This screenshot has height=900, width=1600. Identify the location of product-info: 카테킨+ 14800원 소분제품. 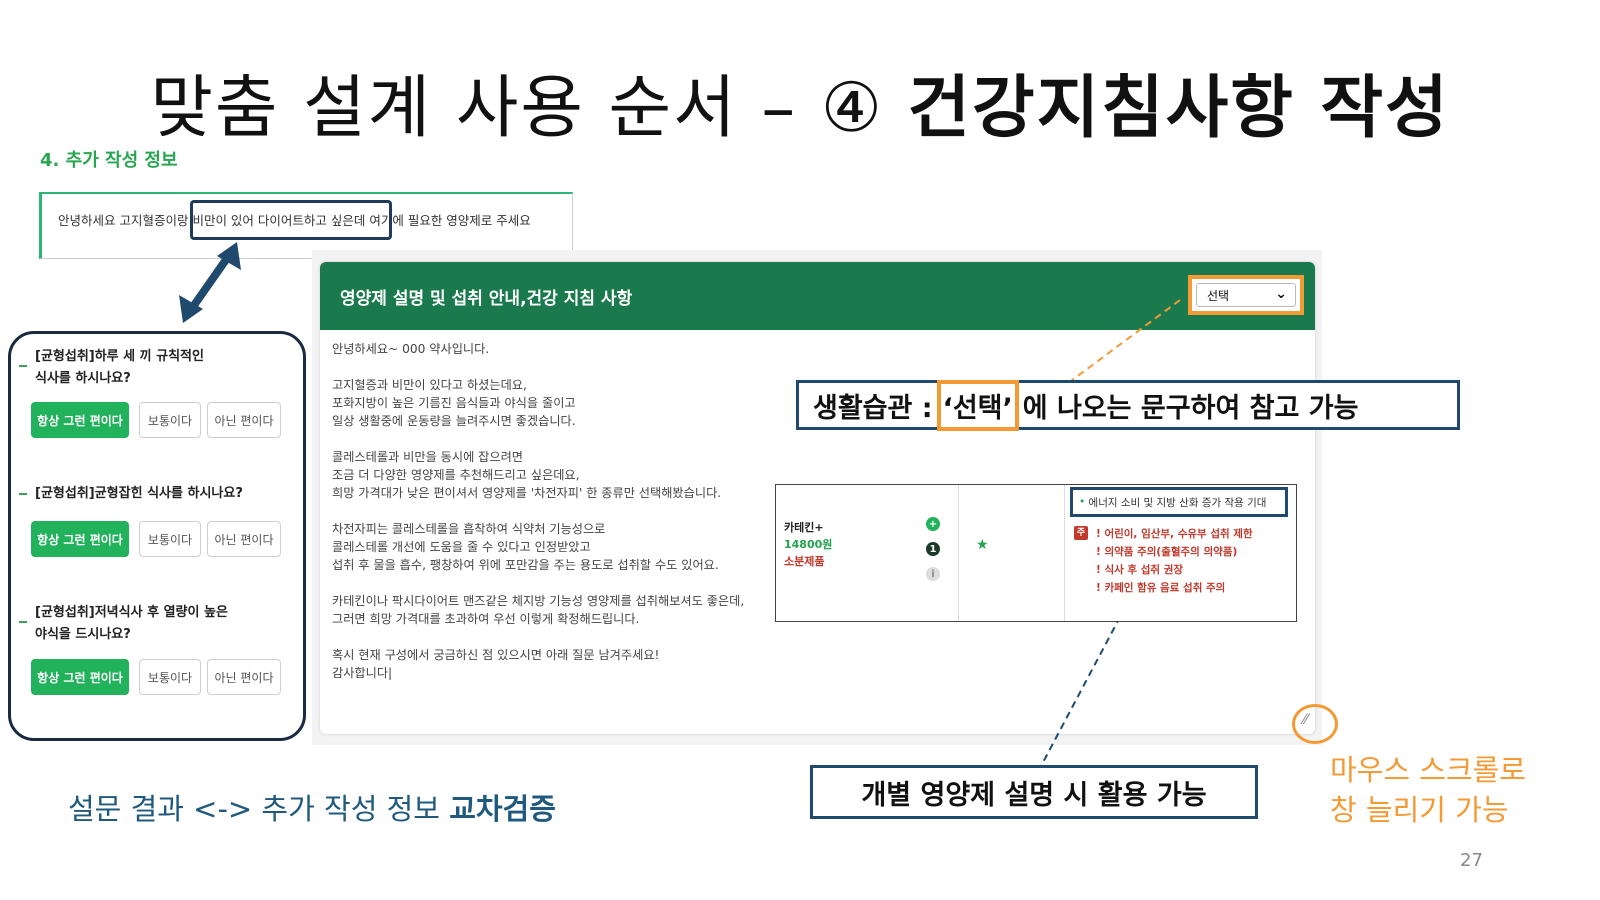
(808, 544).